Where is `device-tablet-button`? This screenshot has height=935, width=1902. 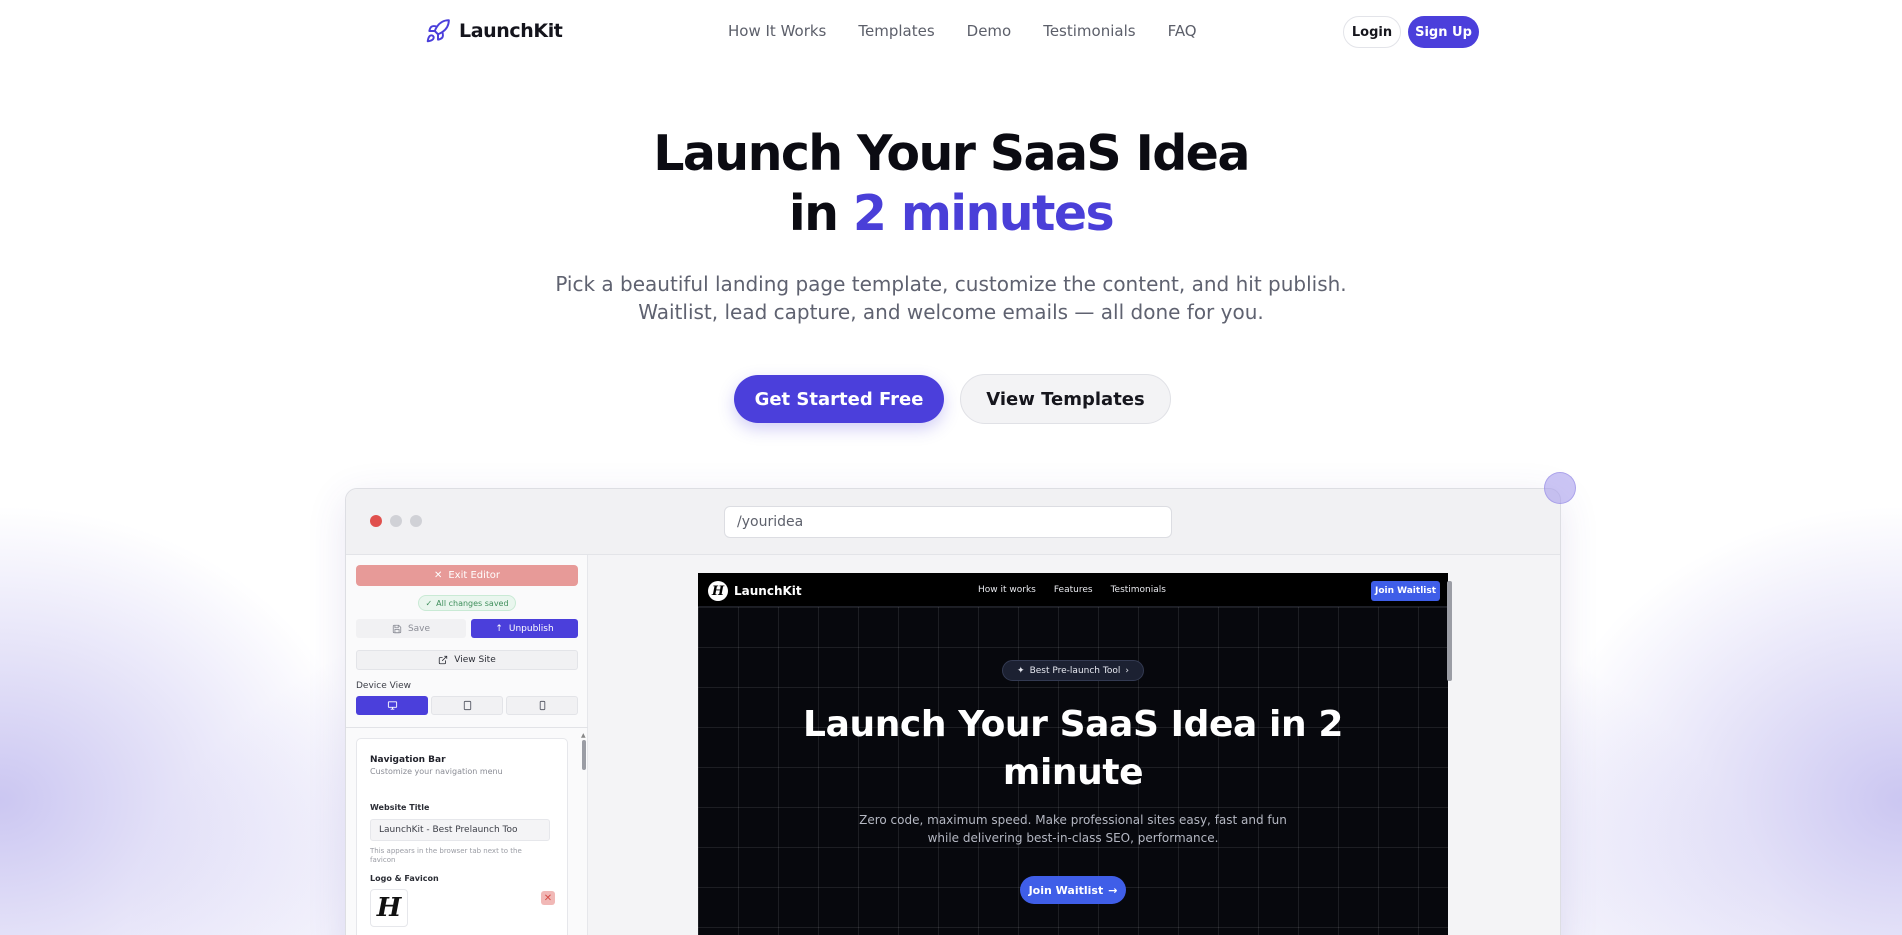 device-tablet-button is located at coordinates (467, 705).